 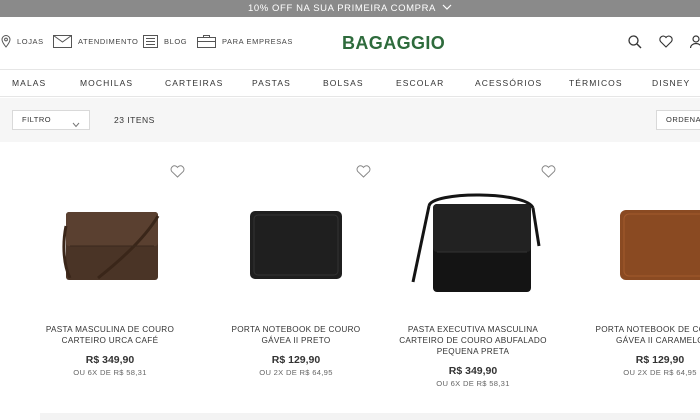 What do you see at coordinates (29, 83) in the screenshot?
I see `nav-item-malas: MALAS` at bounding box center [29, 83].